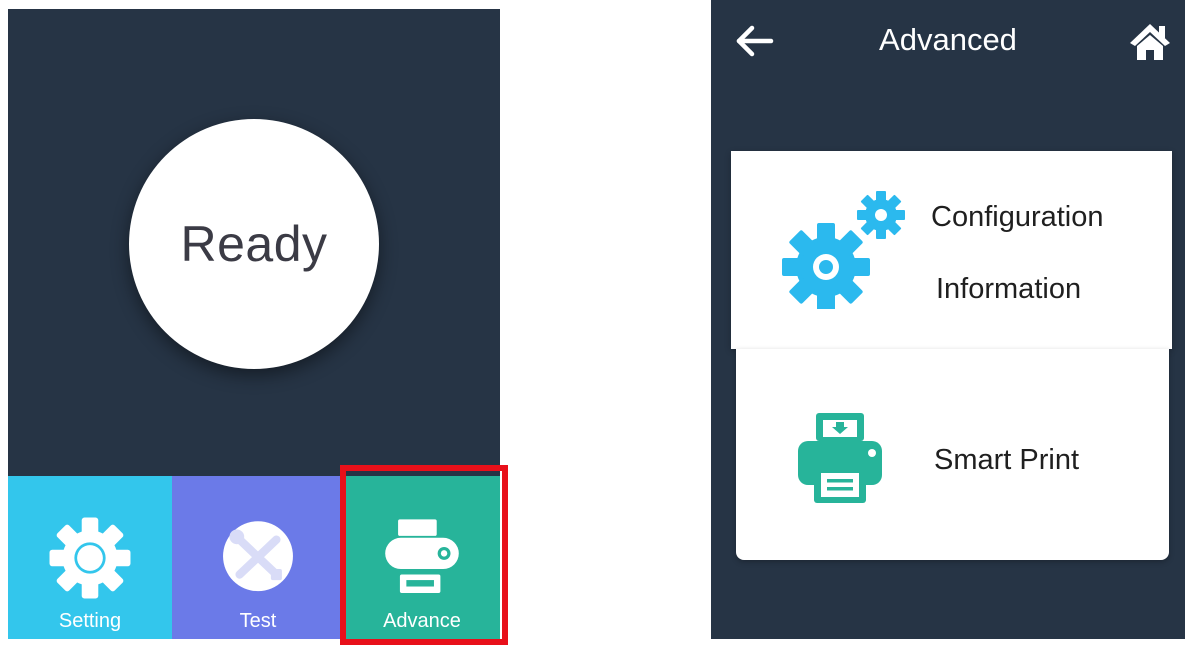 The image size is (1185, 645). I want to click on tab-setting-label: Setting, so click(90, 621).